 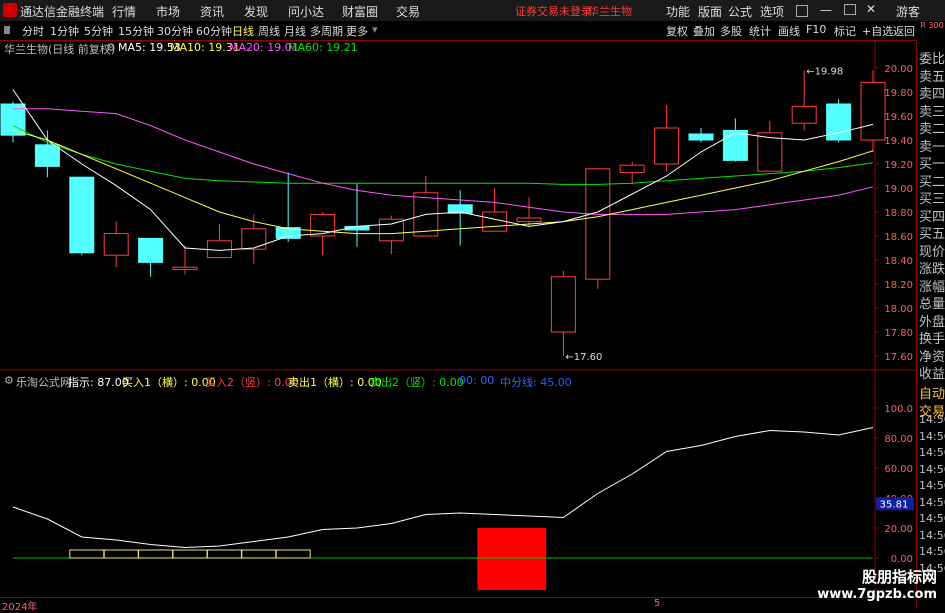 What do you see at coordinates (932, 127) in the screenshot?
I see `side-panel-label: 卖二` at bounding box center [932, 127].